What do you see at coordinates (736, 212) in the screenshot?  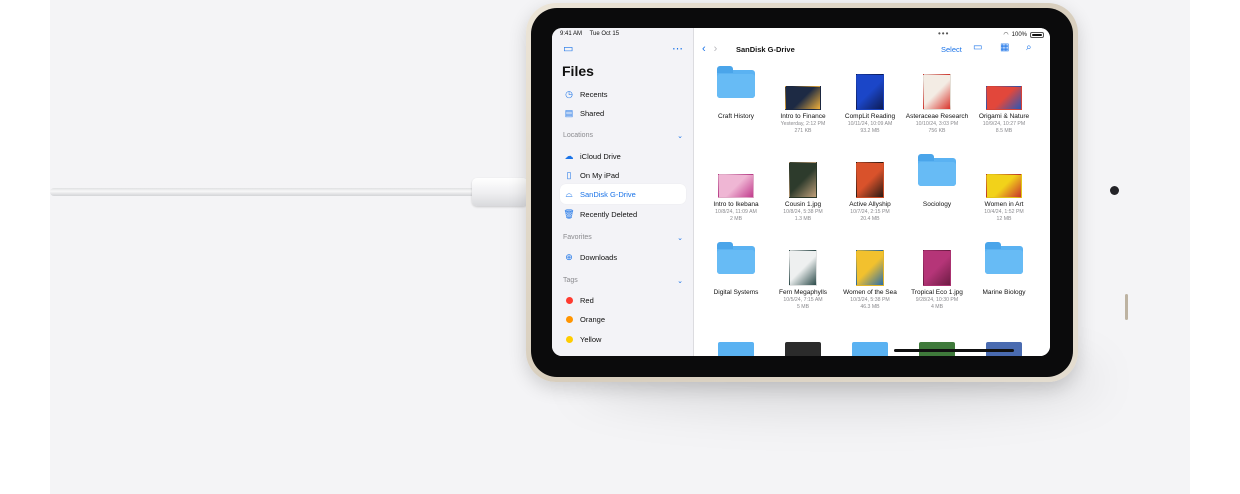 I see `file-date: 10/8/24, 11:09 AM` at bounding box center [736, 212].